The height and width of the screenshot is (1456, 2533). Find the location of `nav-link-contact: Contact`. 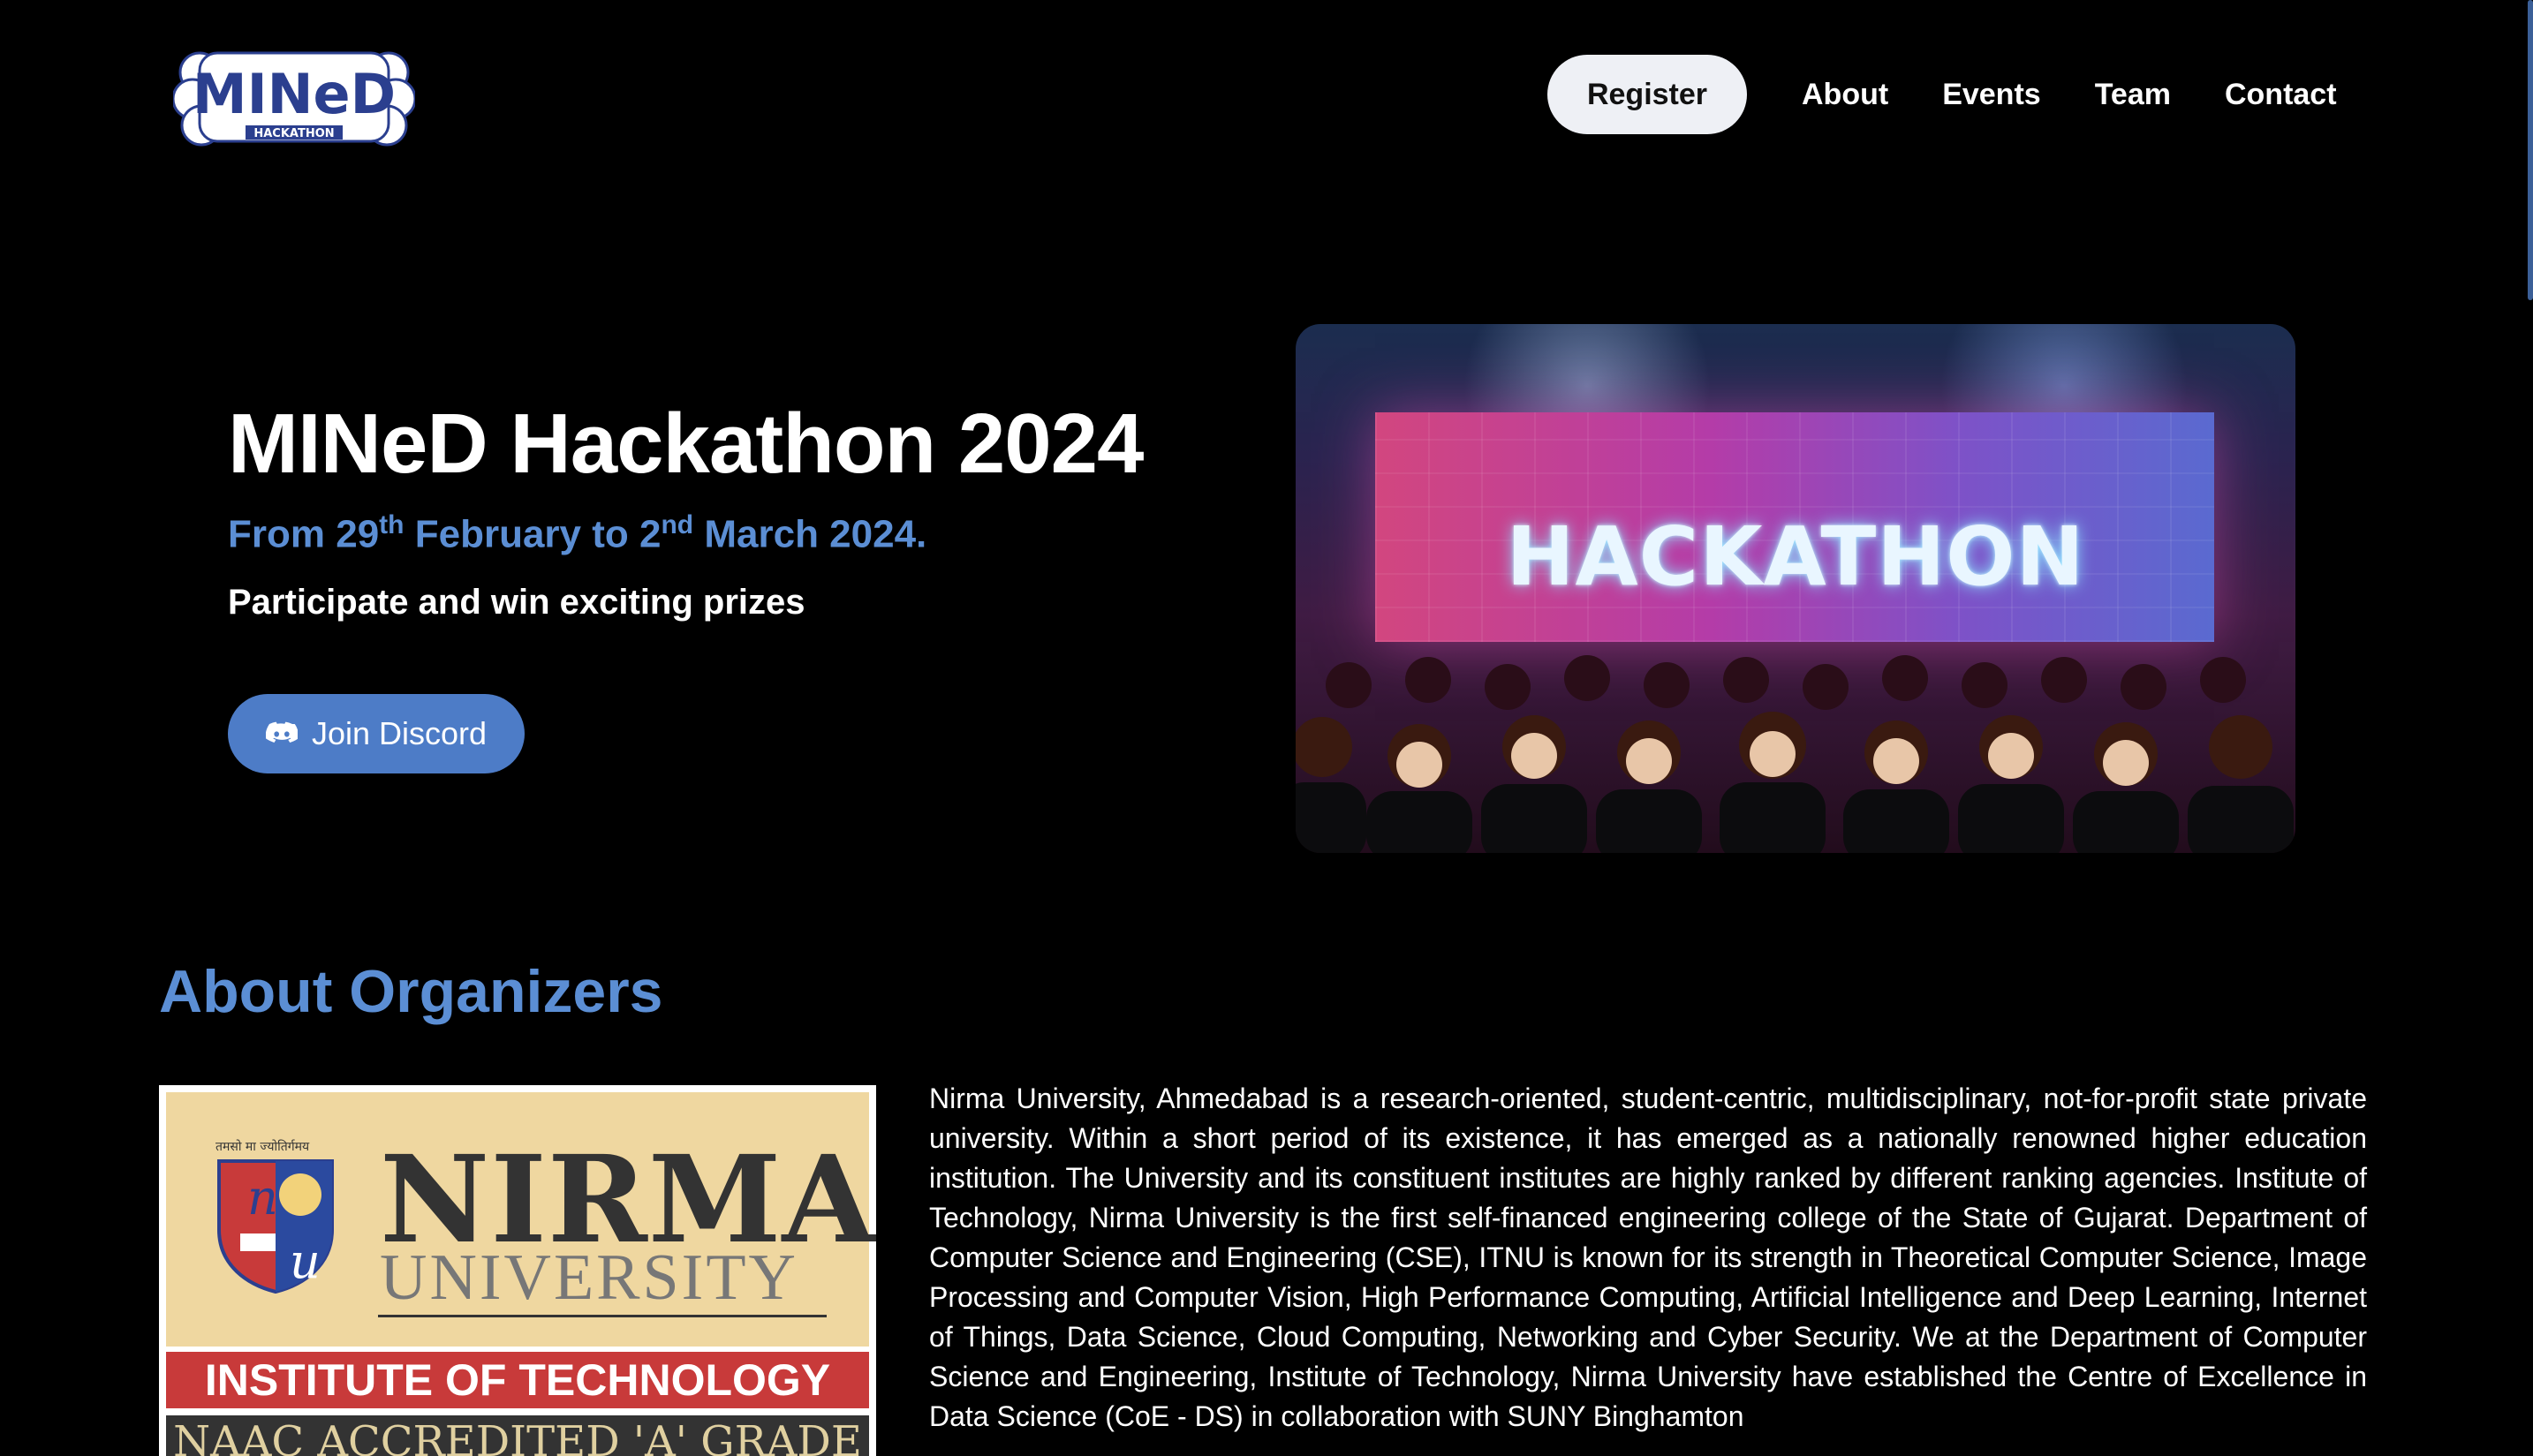

nav-link-contact: Contact is located at coordinates (2281, 95).